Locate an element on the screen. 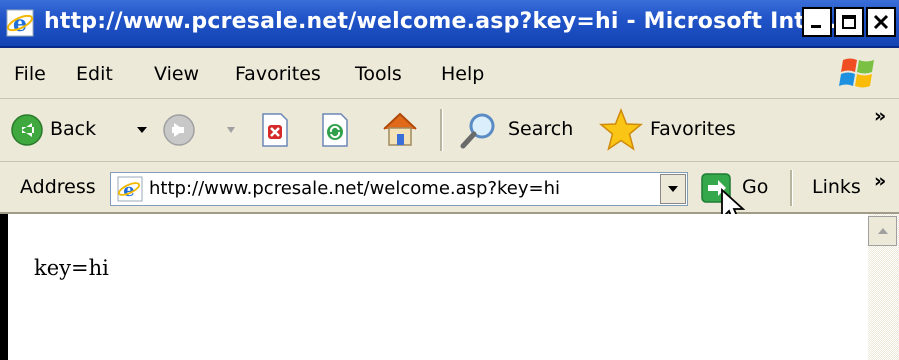  menu-favorites: Favorites is located at coordinates (278, 74).